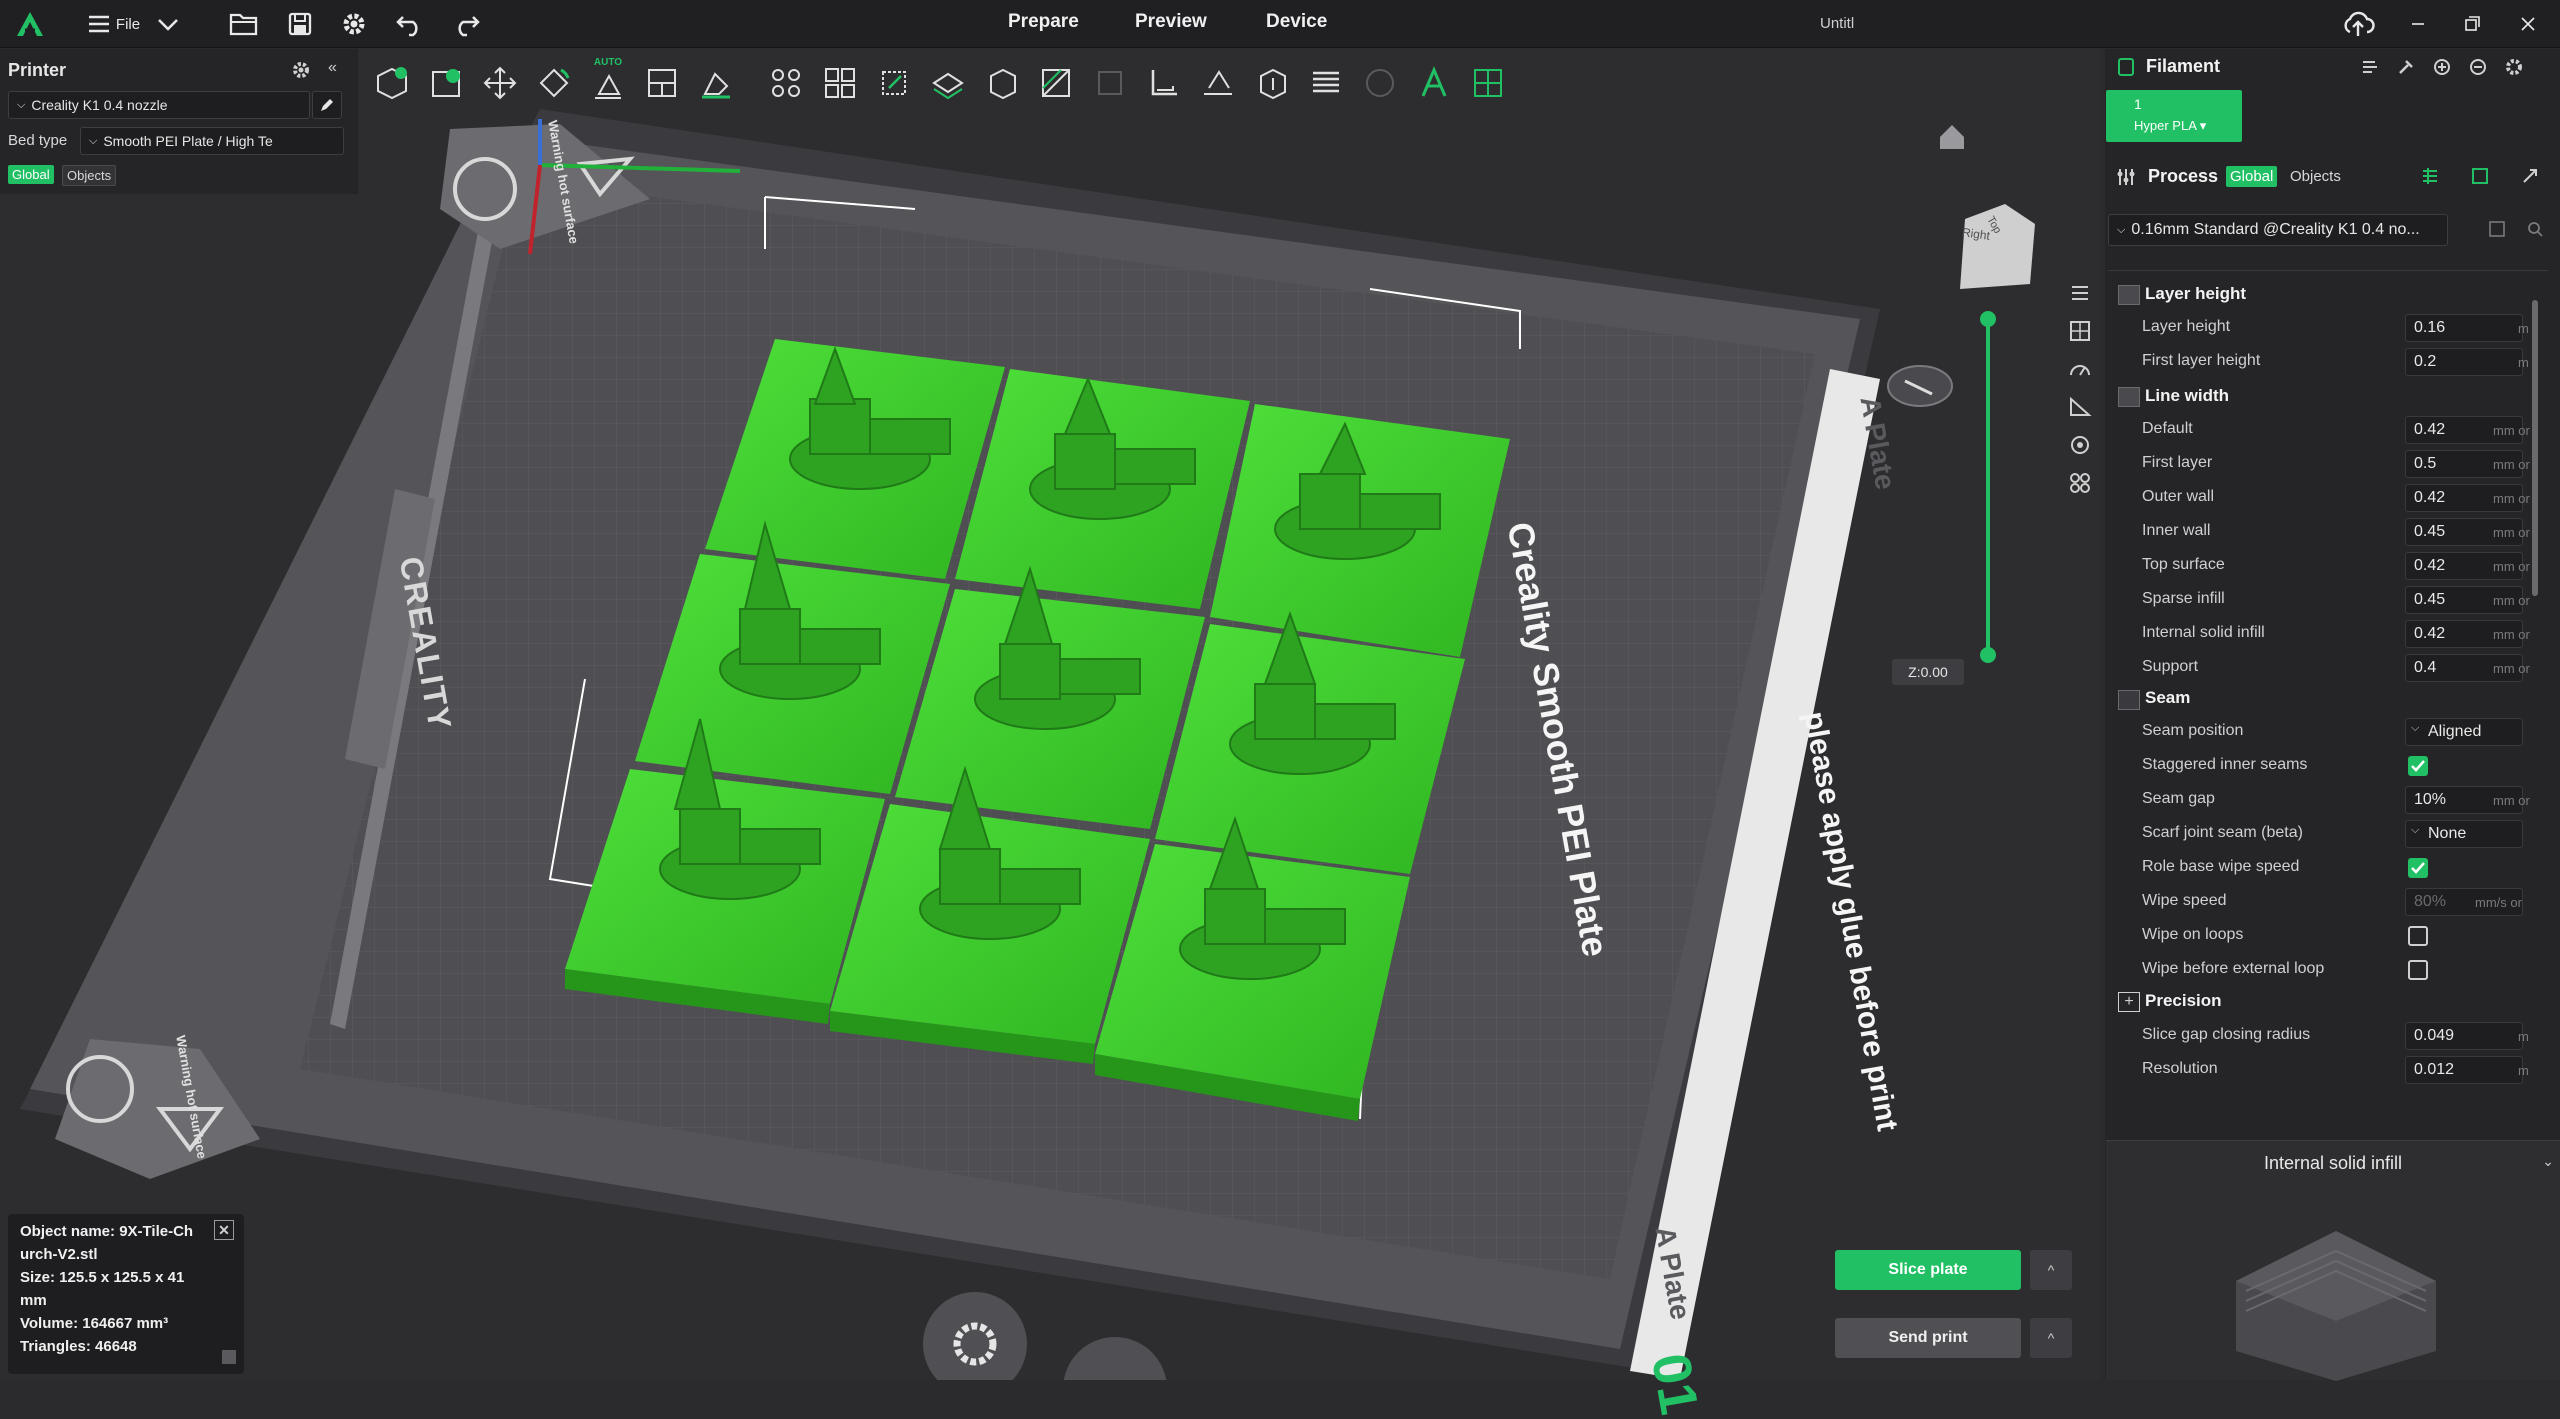 This screenshot has height=1419, width=2560. What do you see at coordinates (300, 24) in the screenshot?
I see `save-icon` at bounding box center [300, 24].